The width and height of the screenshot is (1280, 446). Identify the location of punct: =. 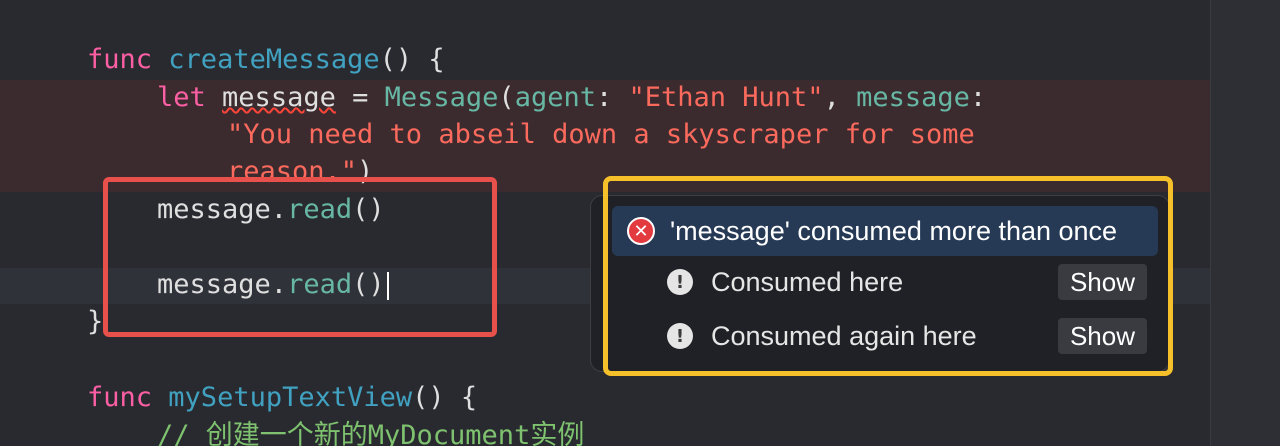
(360, 97).